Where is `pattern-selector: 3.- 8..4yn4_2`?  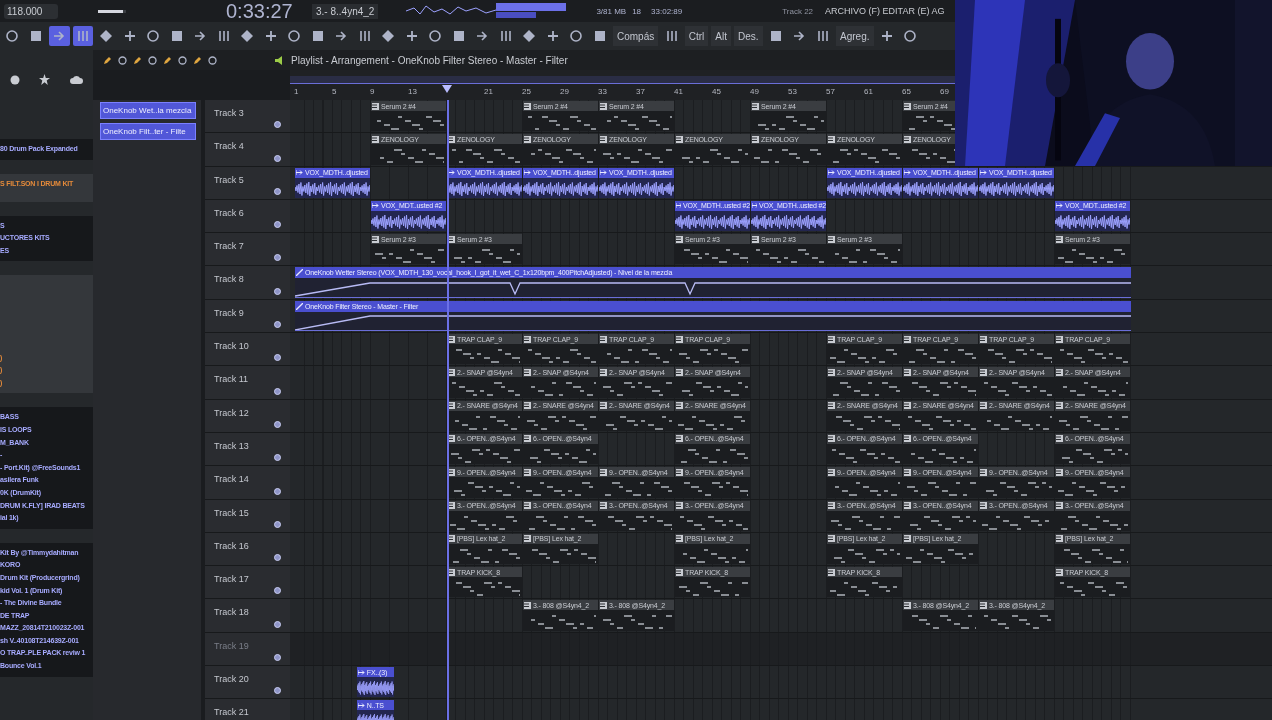 pattern-selector: 3.- 8..4yn4_2 is located at coordinates (345, 11).